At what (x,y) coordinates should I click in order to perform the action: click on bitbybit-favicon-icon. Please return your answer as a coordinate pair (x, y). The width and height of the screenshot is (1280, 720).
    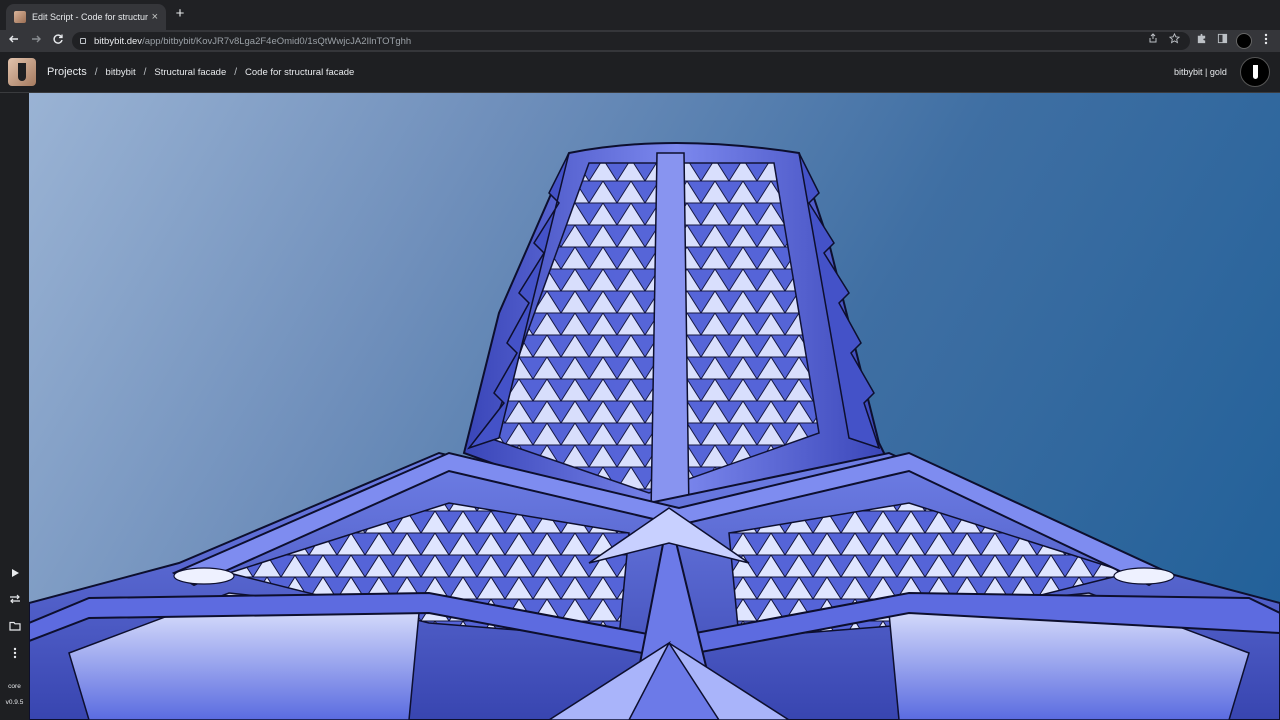
    Looking at the image, I should click on (20, 17).